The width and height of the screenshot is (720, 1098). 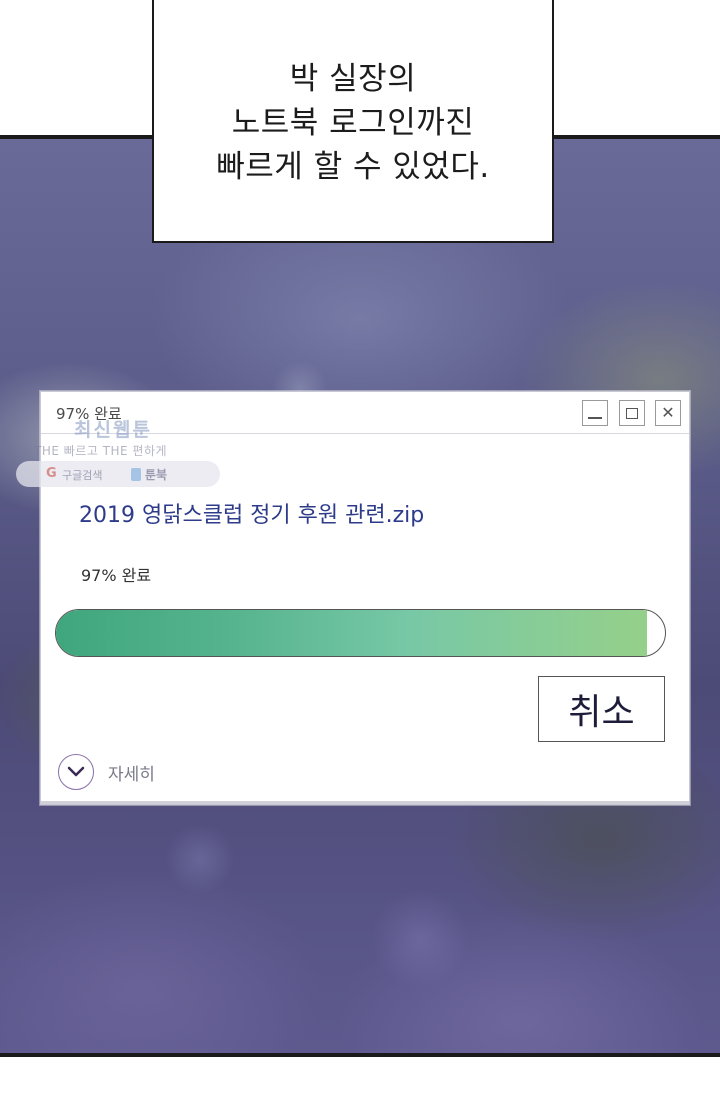 I want to click on cancel-button: 취소, so click(x=601, y=709).